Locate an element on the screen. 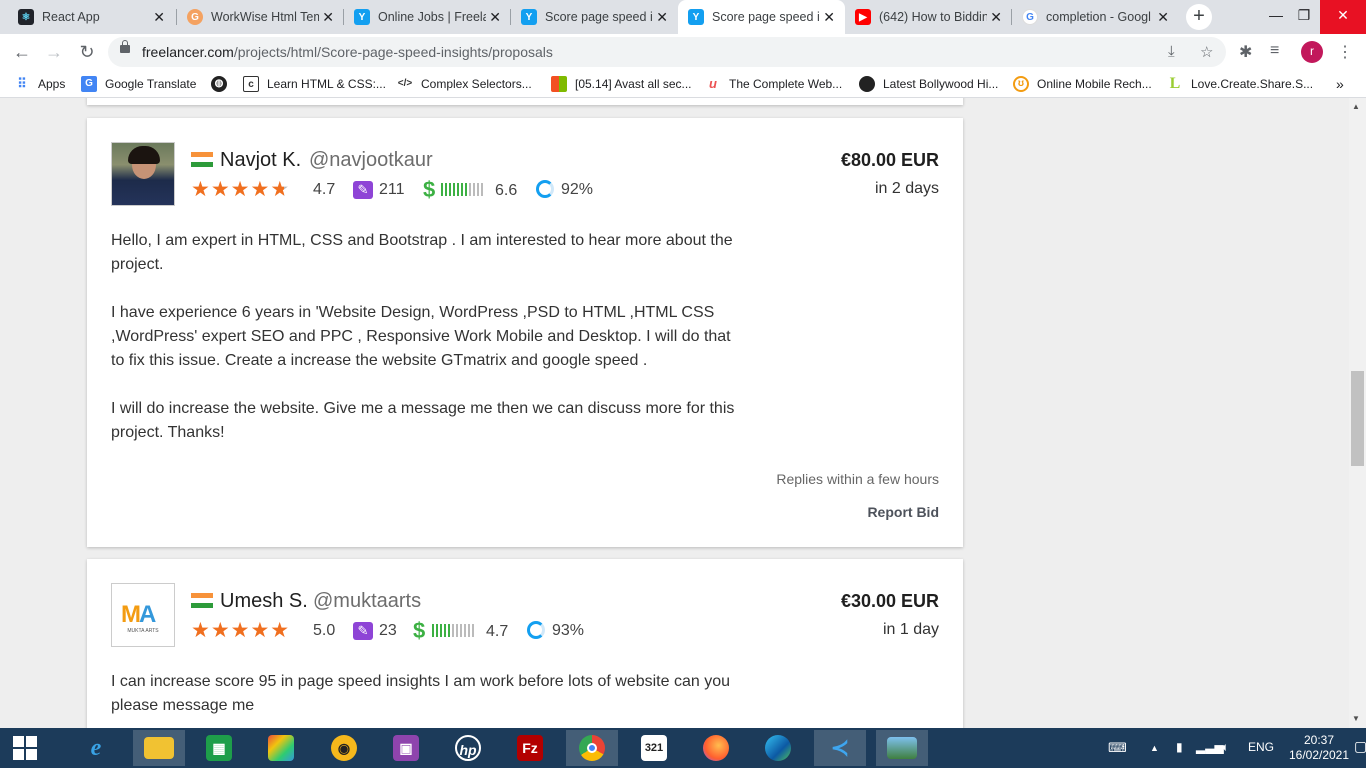  more-bookmarks-icon: » is located at coordinates (1340, 84).